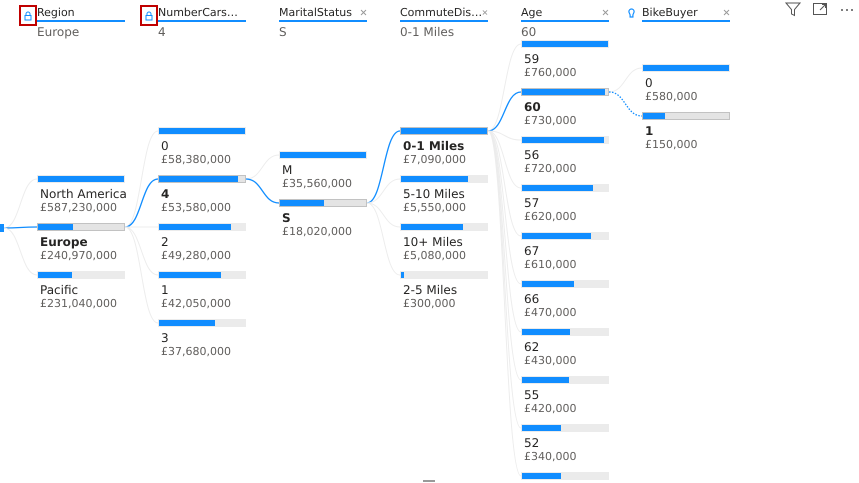 The image size is (859, 483). I want to click on expand-icon, so click(820, 9).